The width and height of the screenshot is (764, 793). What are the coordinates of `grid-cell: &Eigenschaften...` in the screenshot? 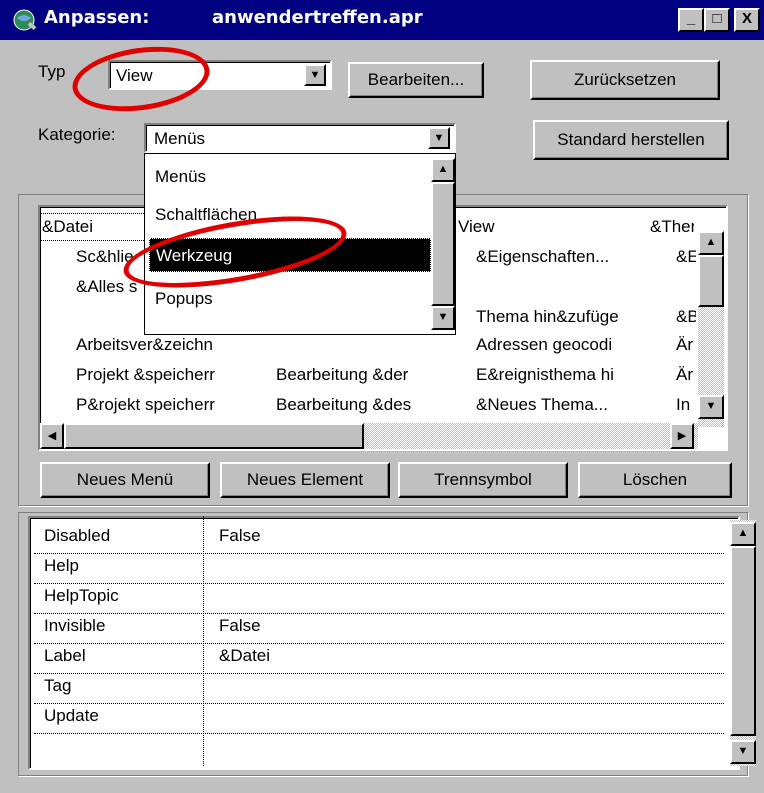 It's located at (556, 257).